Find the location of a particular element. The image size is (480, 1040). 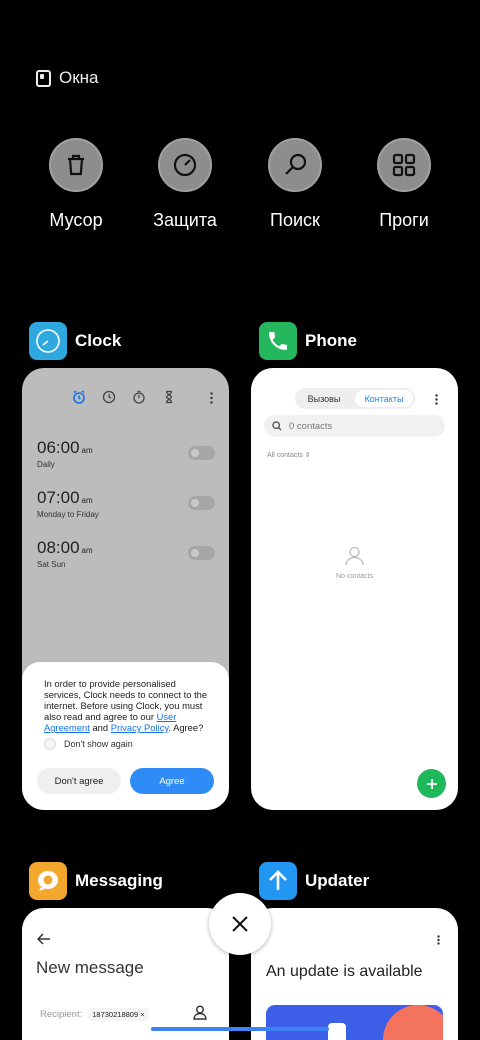

update-title: An update is available is located at coordinates (344, 971).